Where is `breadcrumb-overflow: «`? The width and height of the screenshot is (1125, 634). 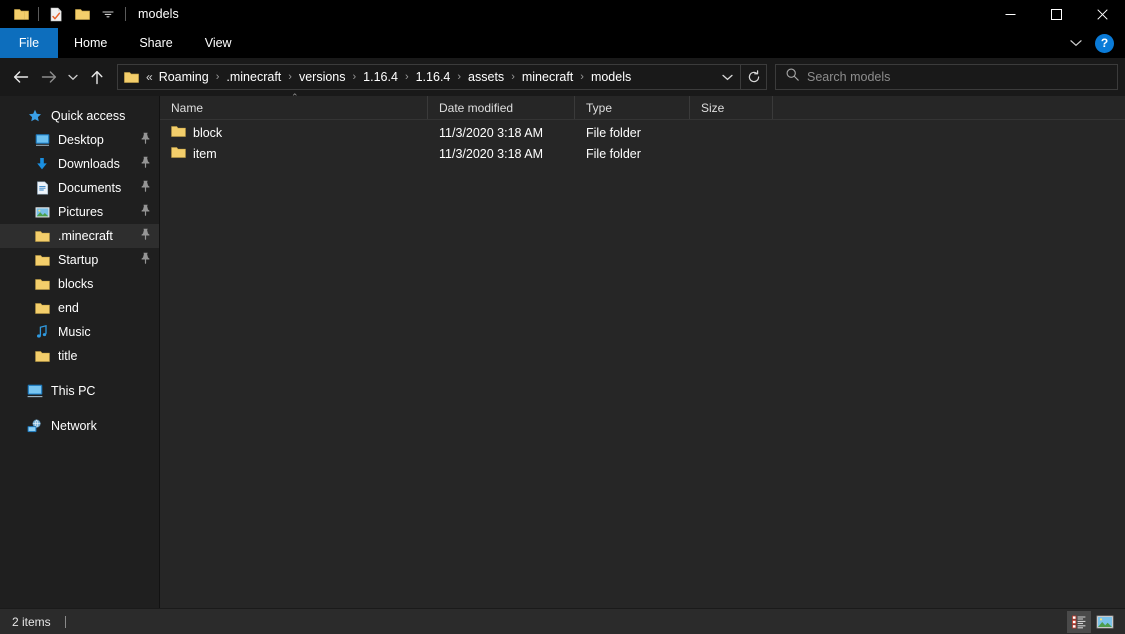 breadcrumb-overflow: « is located at coordinates (149, 77).